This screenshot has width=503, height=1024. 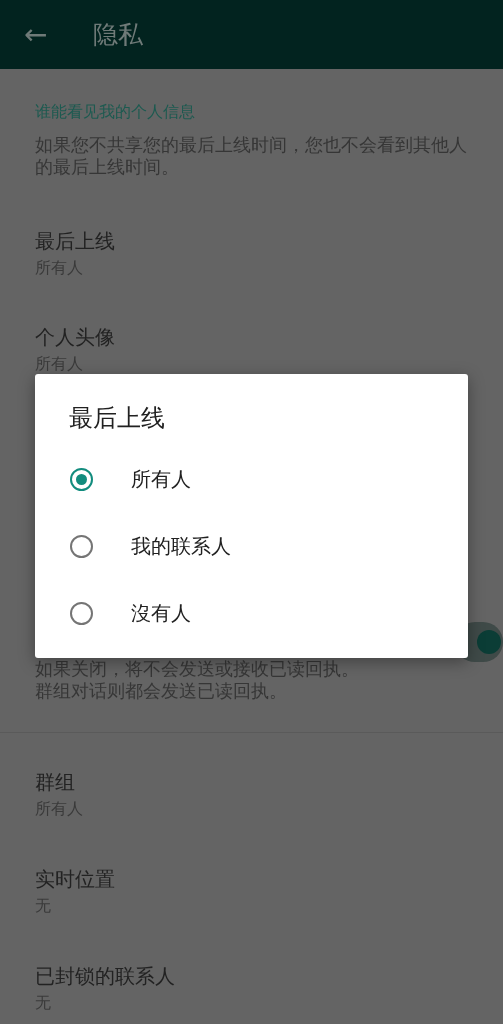 What do you see at coordinates (117, 418) in the screenshot?
I see `dialog-title: 最后上线` at bounding box center [117, 418].